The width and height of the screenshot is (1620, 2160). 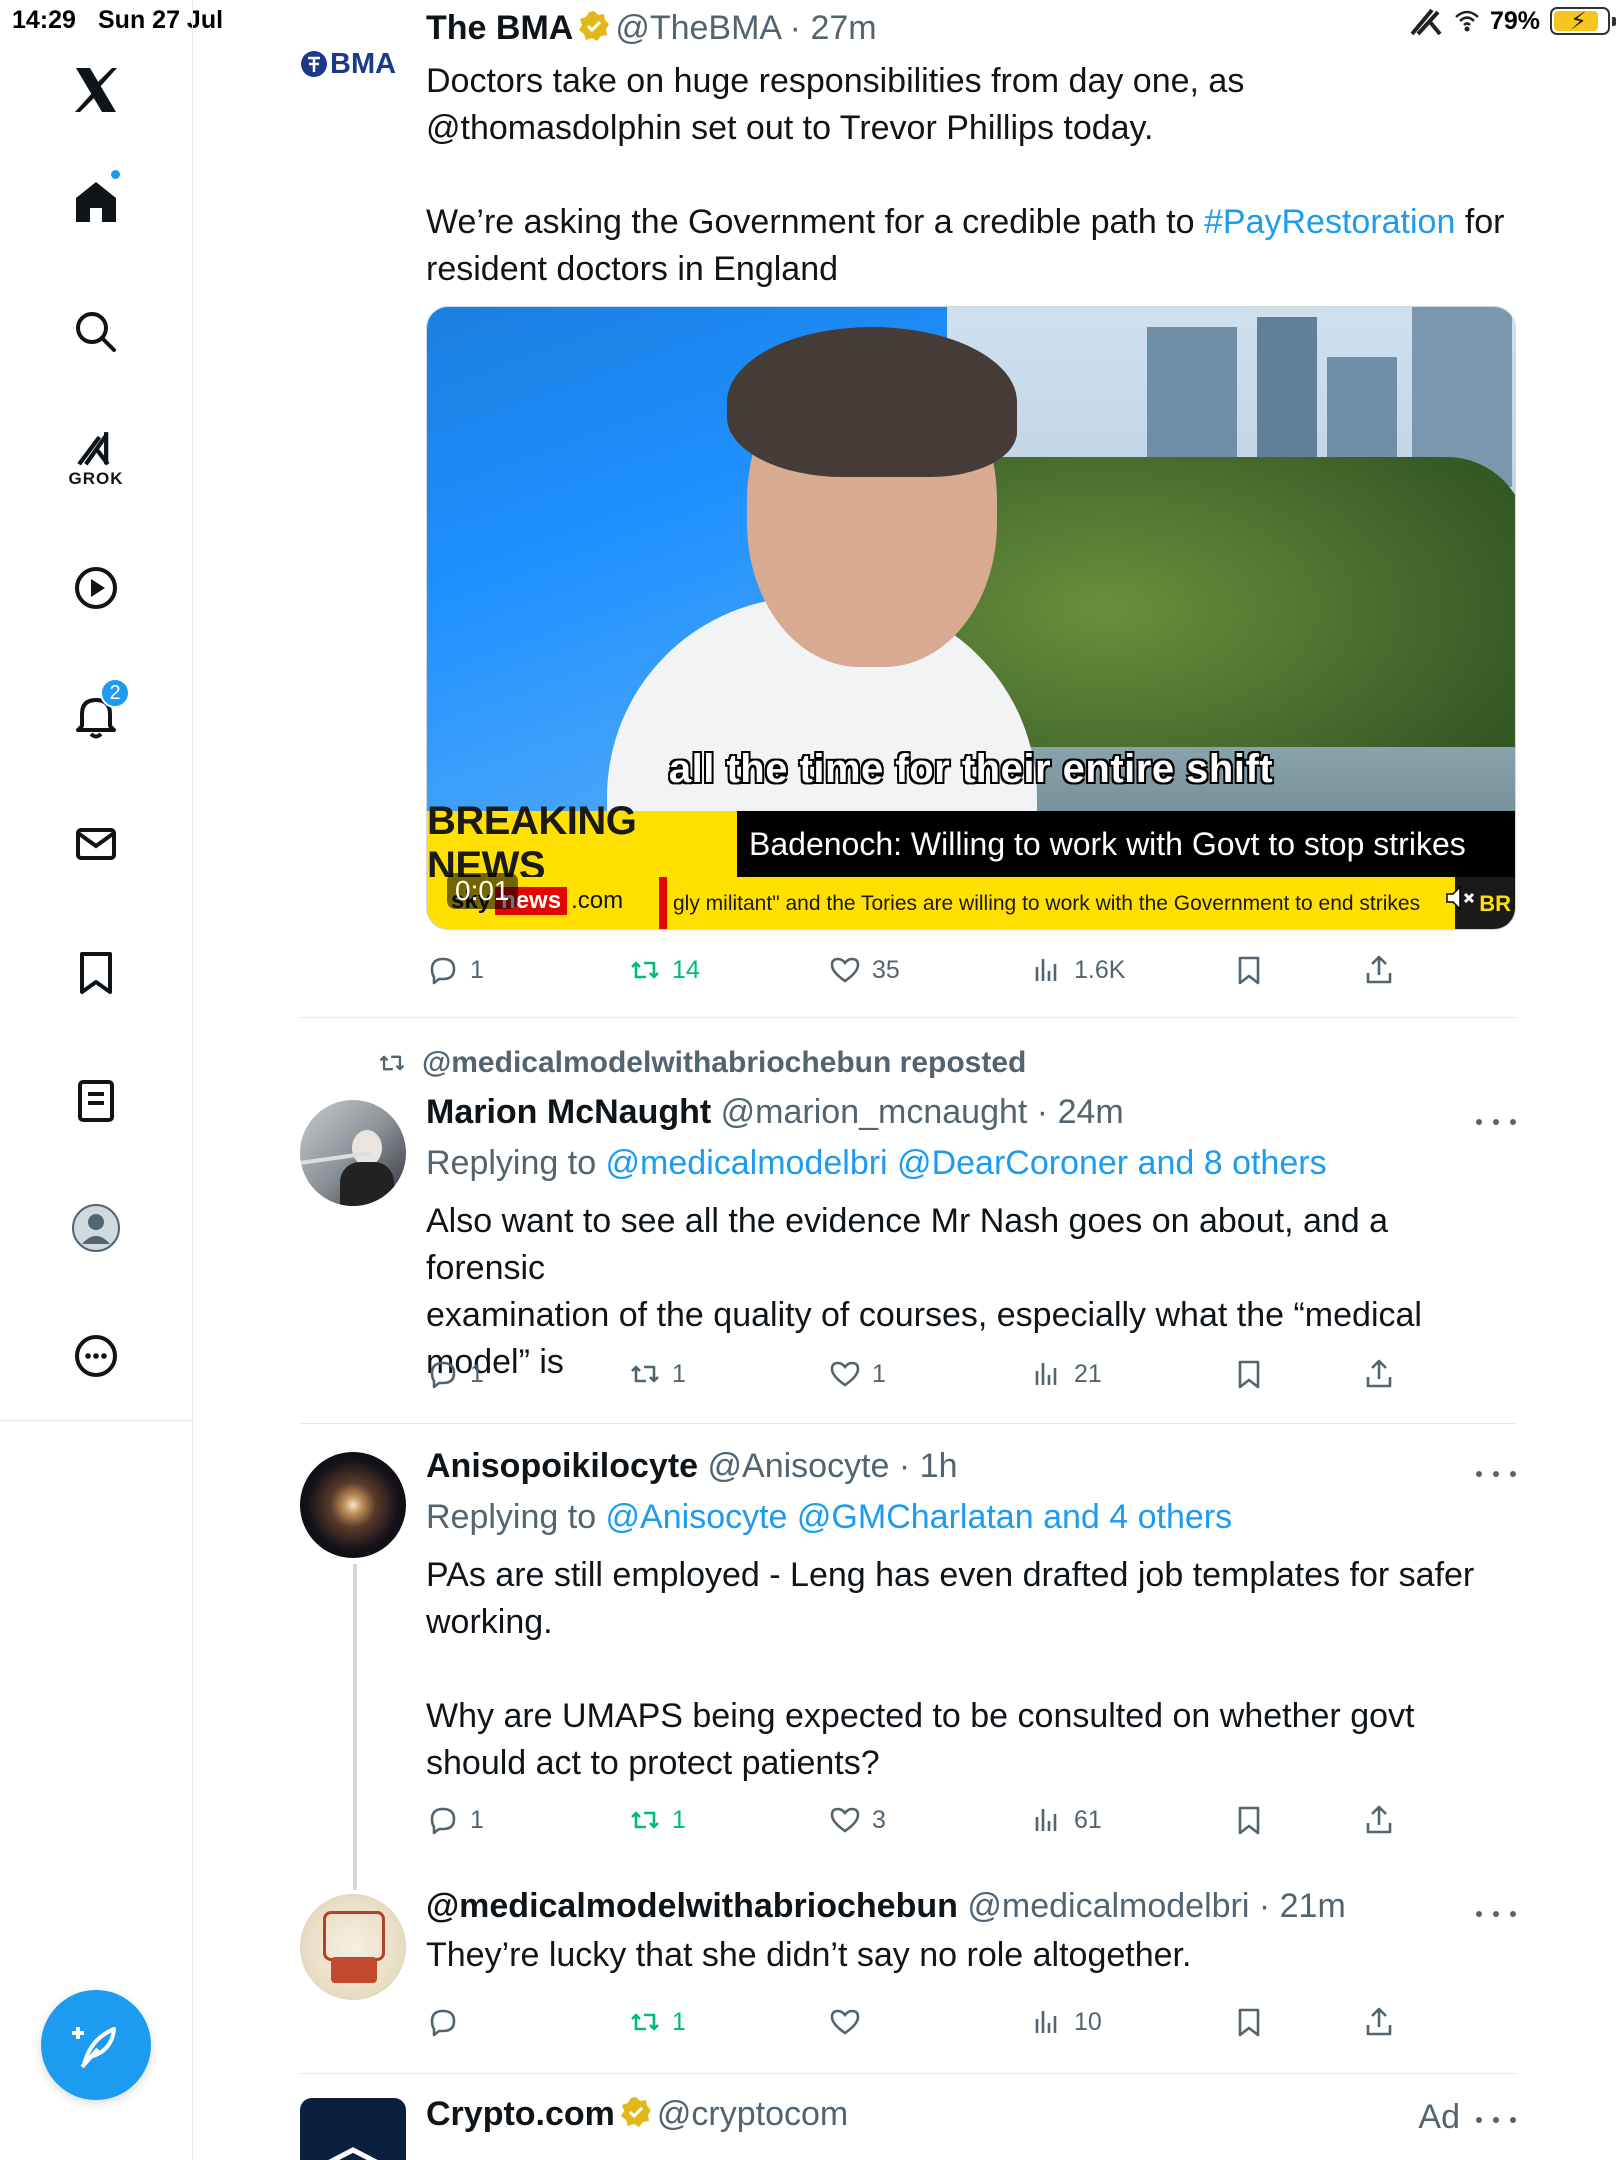 What do you see at coordinates (568, 1112) in the screenshot?
I see `author-name: Marion McNaught` at bounding box center [568, 1112].